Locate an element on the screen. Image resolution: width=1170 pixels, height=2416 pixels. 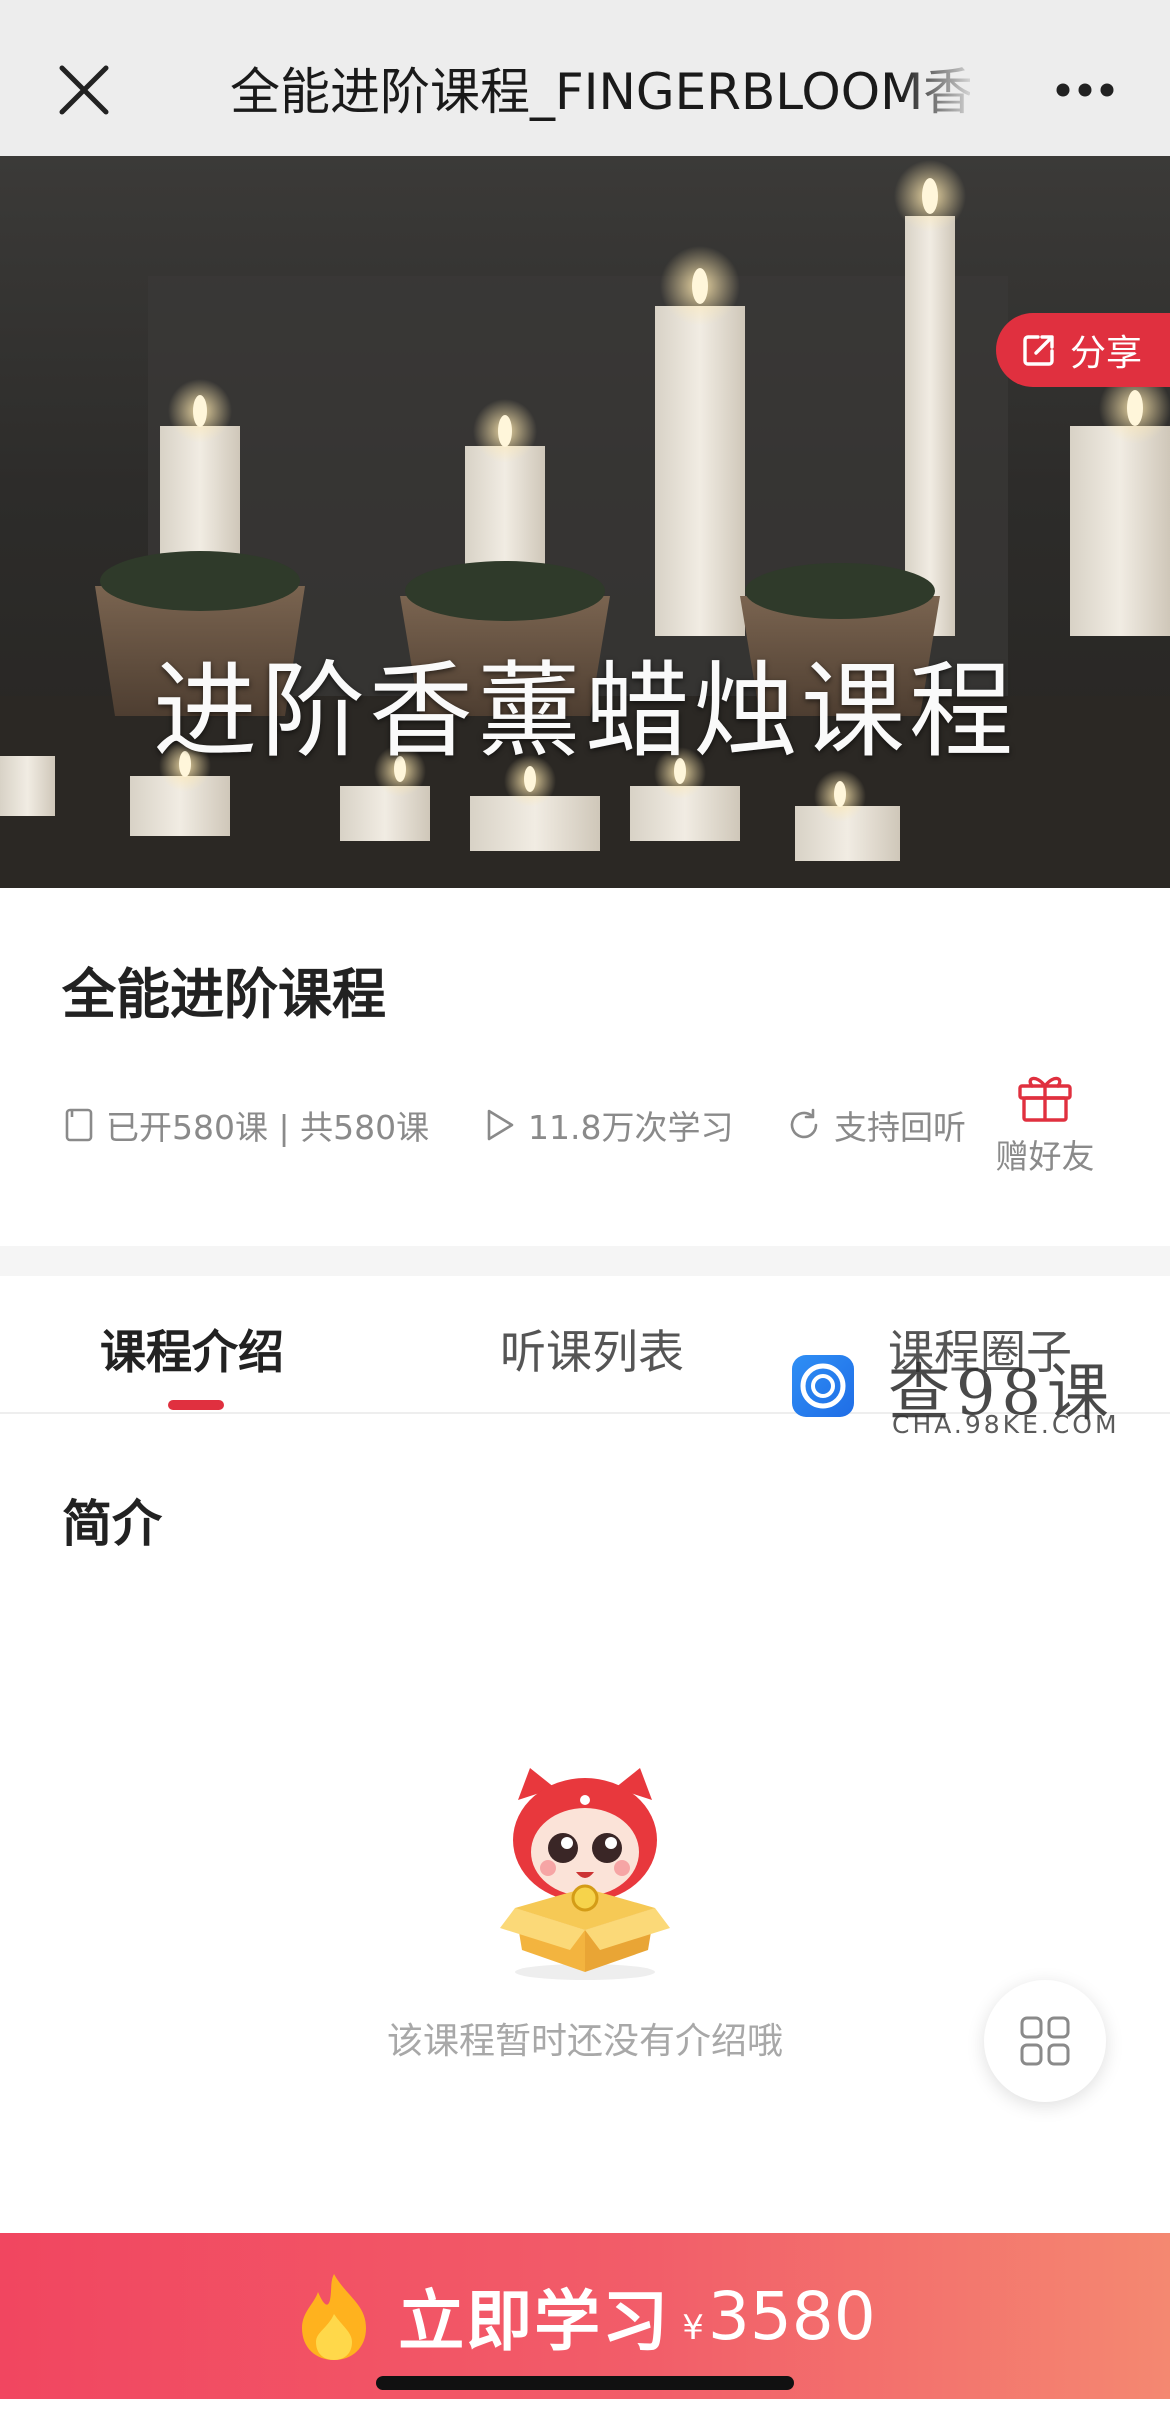
cat-mascot-illustration is located at coordinates (585, 1874).